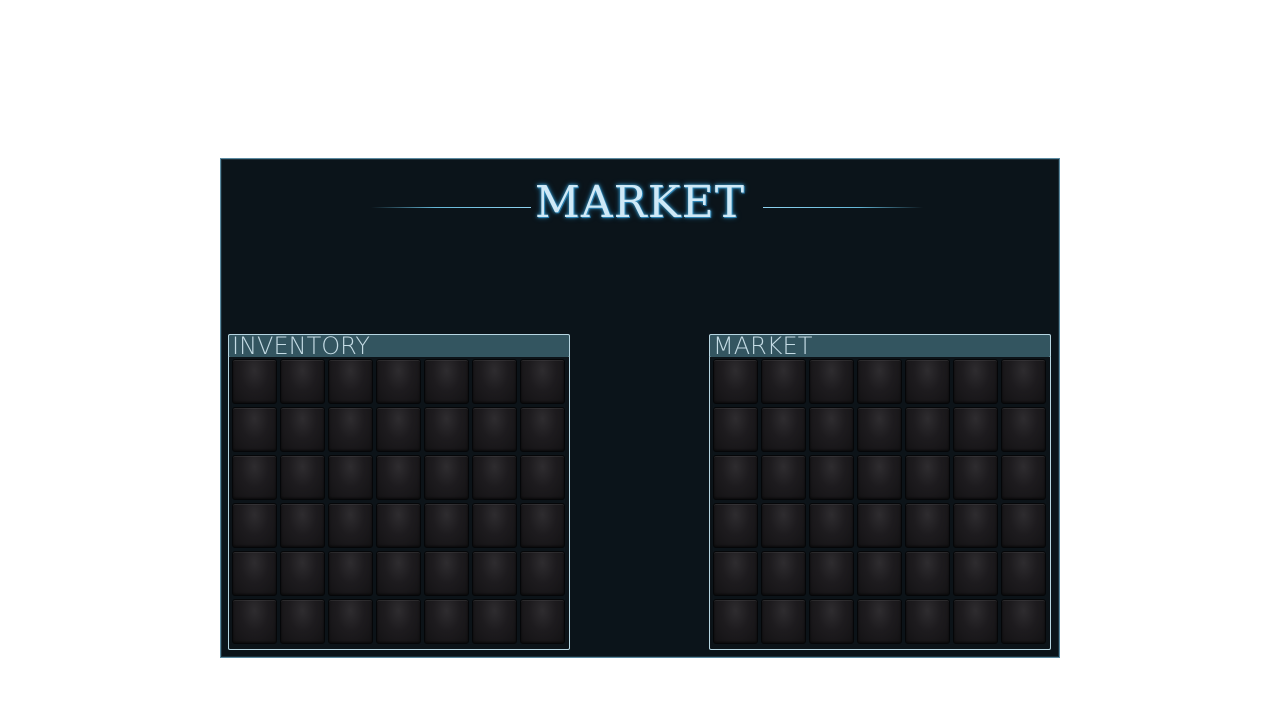  What do you see at coordinates (399, 346) in the screenshot?
I see `inventory-panel-header: INVENTORY` at bounding box center [399, 346].